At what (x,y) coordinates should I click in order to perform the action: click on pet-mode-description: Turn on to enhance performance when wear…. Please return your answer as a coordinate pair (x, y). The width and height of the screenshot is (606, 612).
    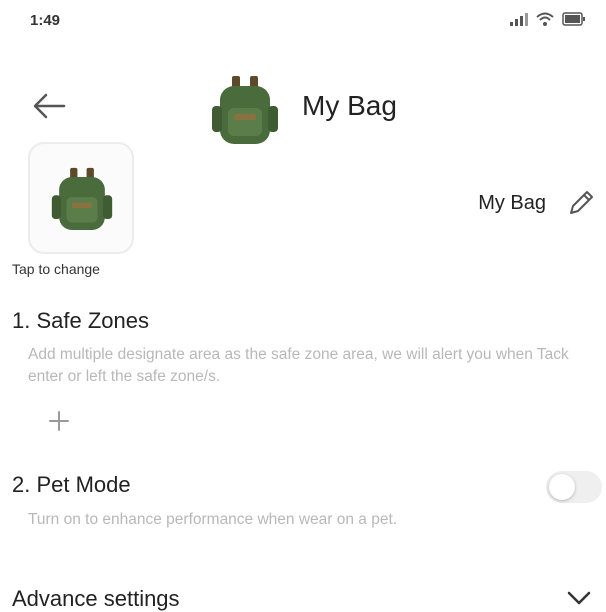
    Looking at the image, I should click on (213, 519).